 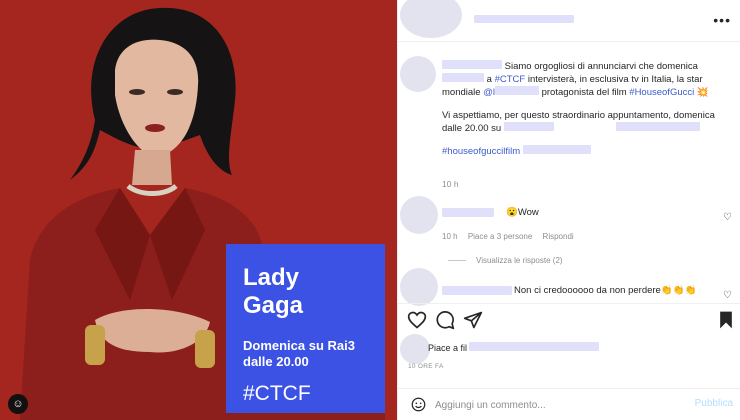 What do you see at coordinates (477, 290) in the screenshot?
I see `comment-2-username-redacted` at bounding box center [477, 290].